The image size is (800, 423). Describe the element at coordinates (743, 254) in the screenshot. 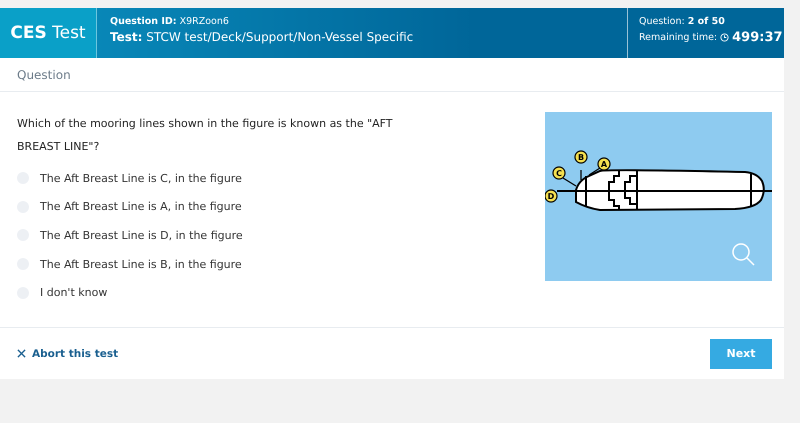

I see `zoom-icon` at that location.